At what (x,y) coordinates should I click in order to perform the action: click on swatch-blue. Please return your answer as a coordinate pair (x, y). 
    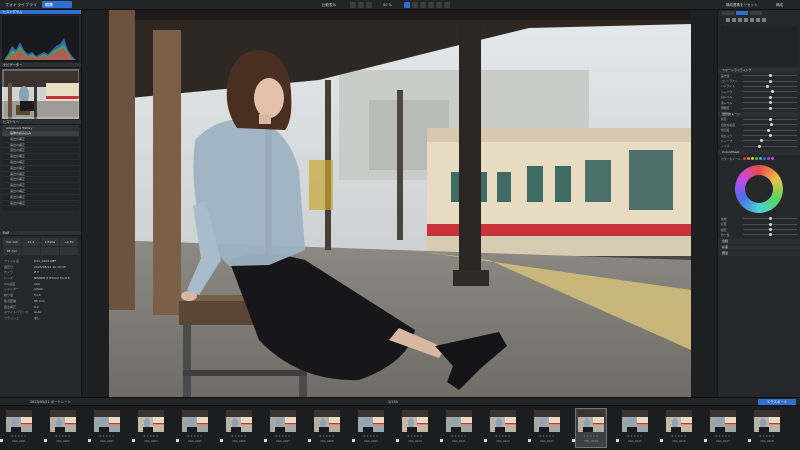
    Looking at the image, I should click on (764, 159).